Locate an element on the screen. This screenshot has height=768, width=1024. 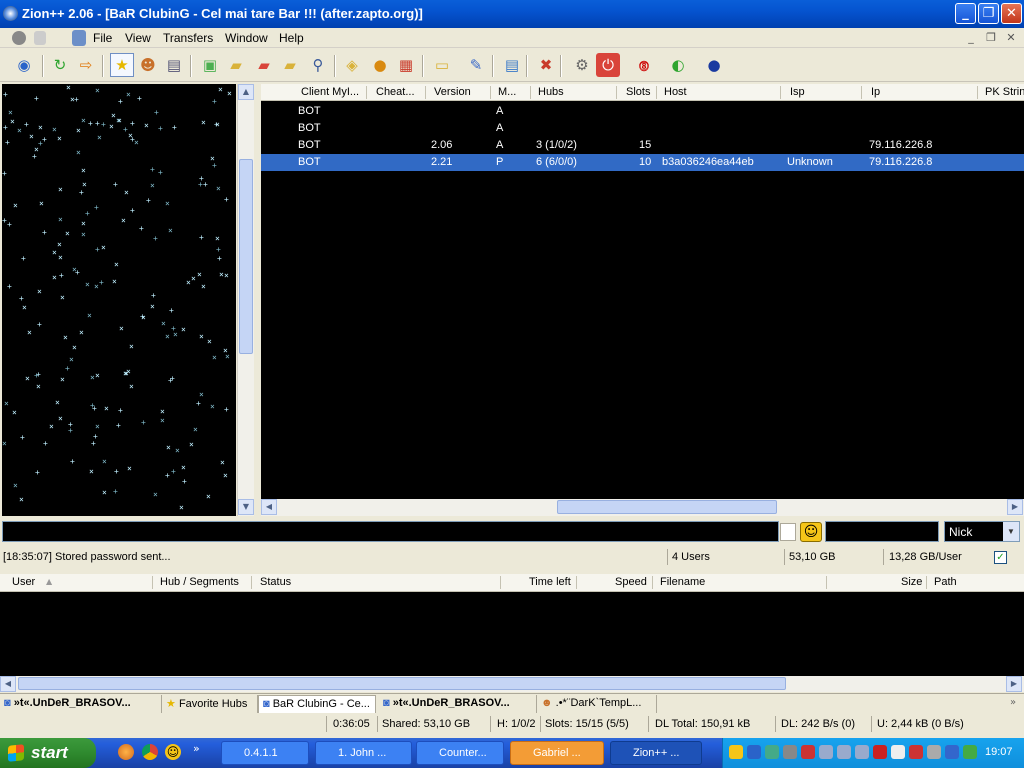
system-log-icon: ▤ is located at coordinates (512, 65).